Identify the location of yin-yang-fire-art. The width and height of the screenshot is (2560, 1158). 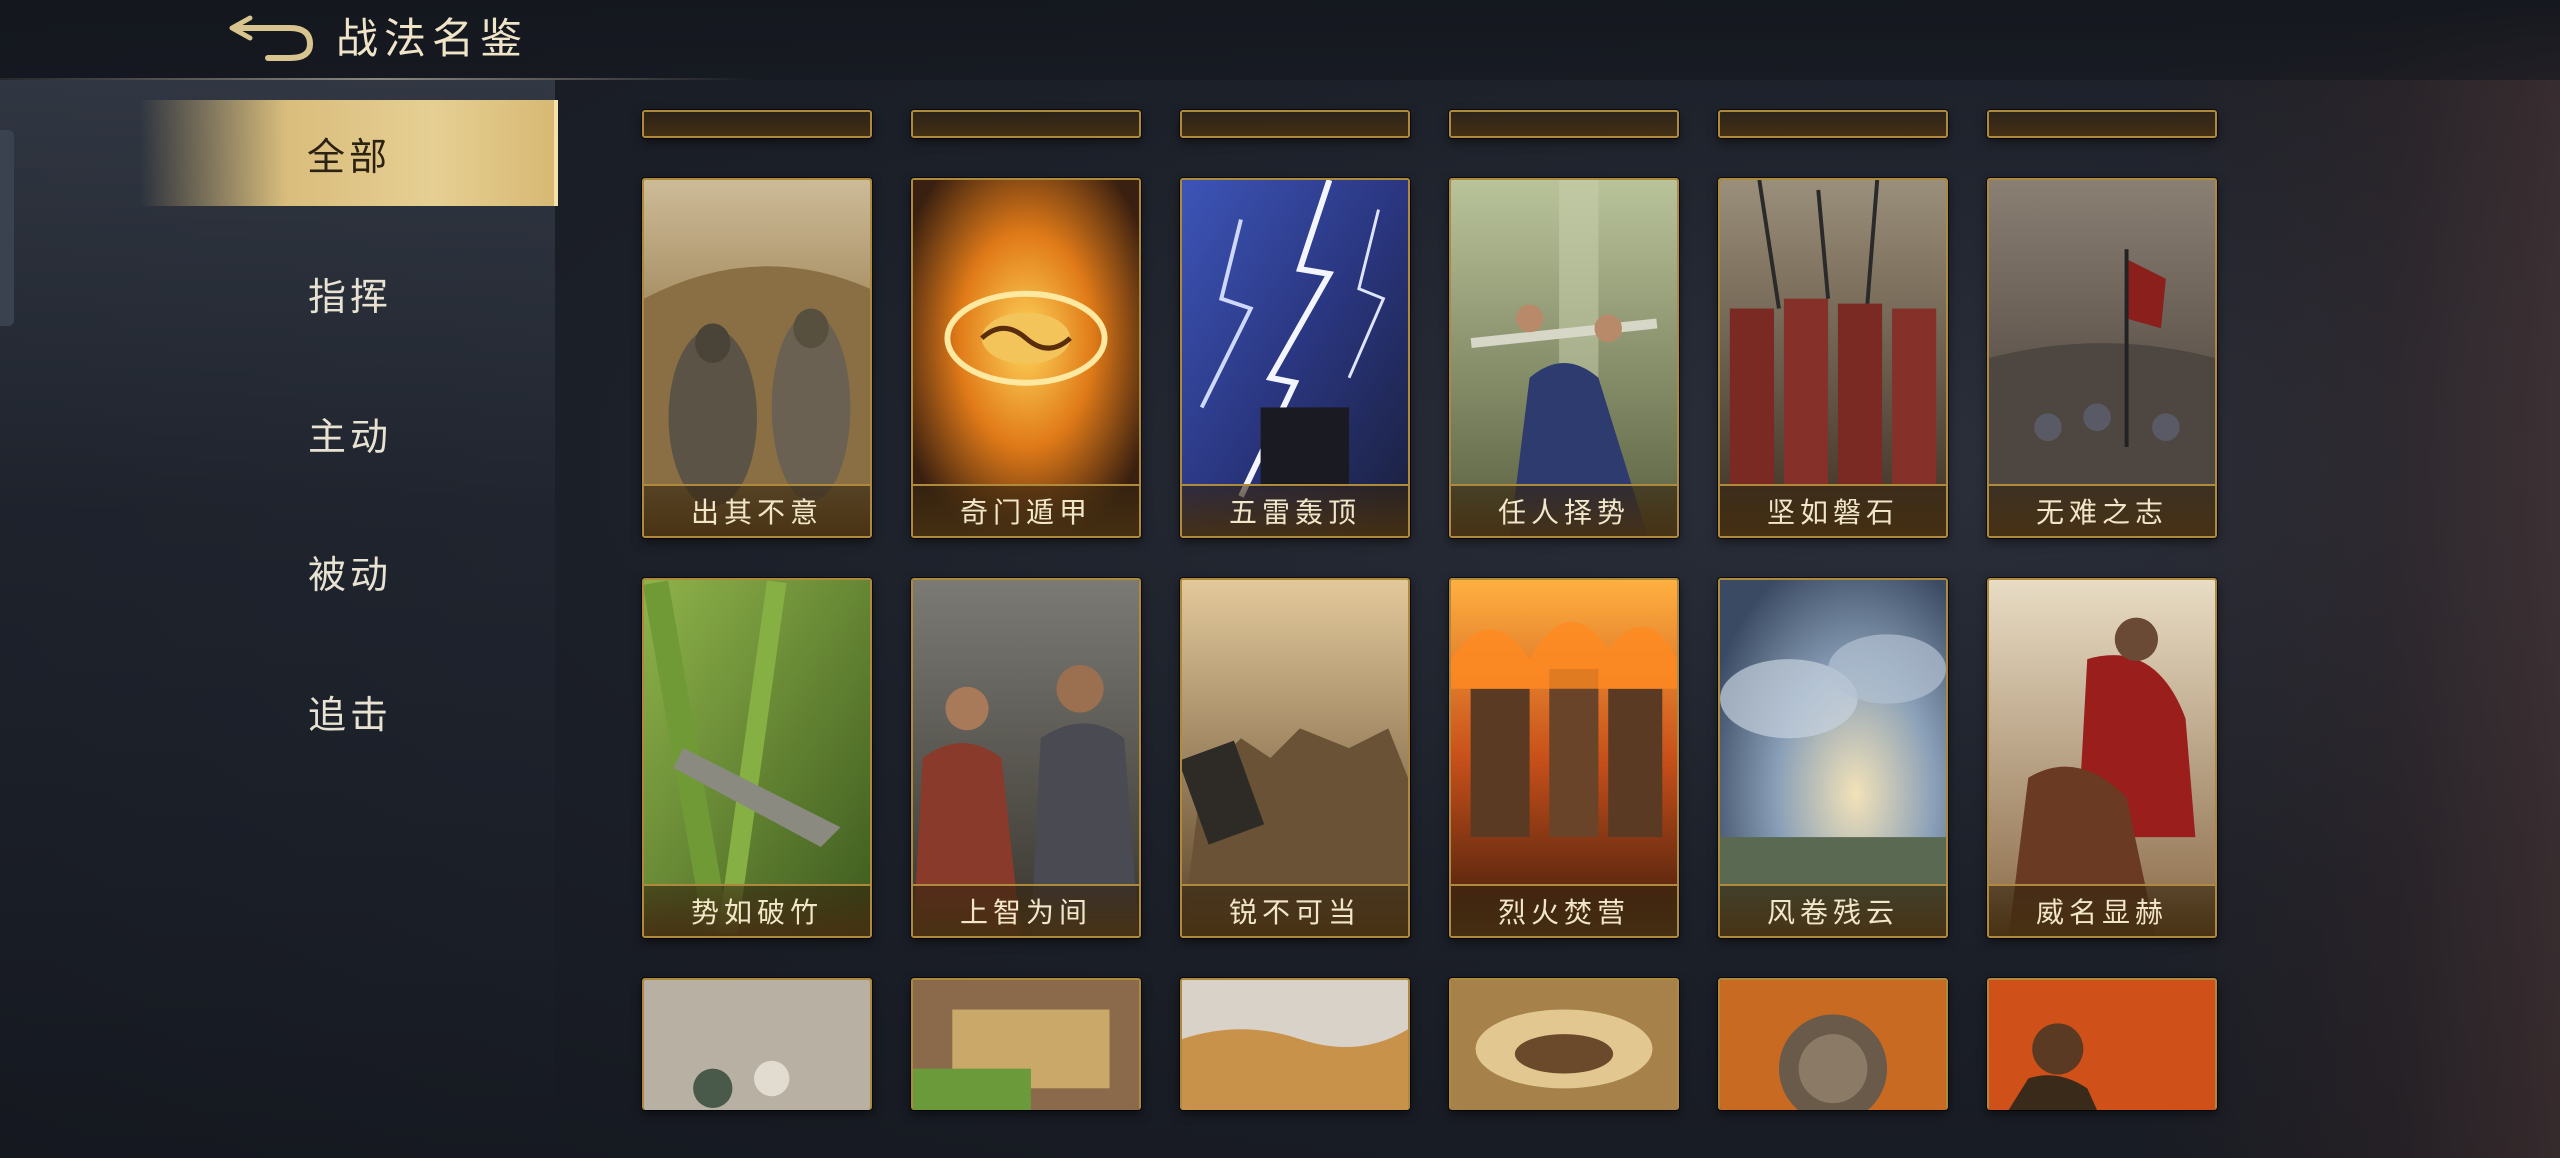
(1026, 358).